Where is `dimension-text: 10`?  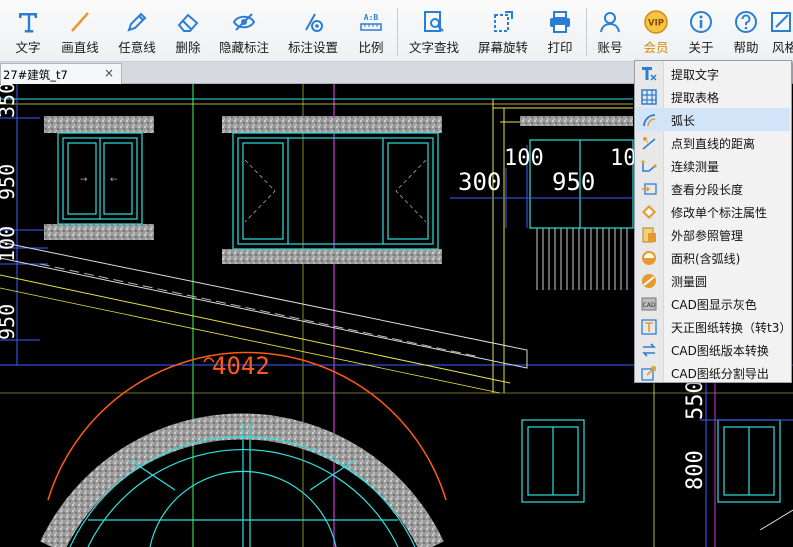
dimension-text: 10 is located at coordinates (623, 158).